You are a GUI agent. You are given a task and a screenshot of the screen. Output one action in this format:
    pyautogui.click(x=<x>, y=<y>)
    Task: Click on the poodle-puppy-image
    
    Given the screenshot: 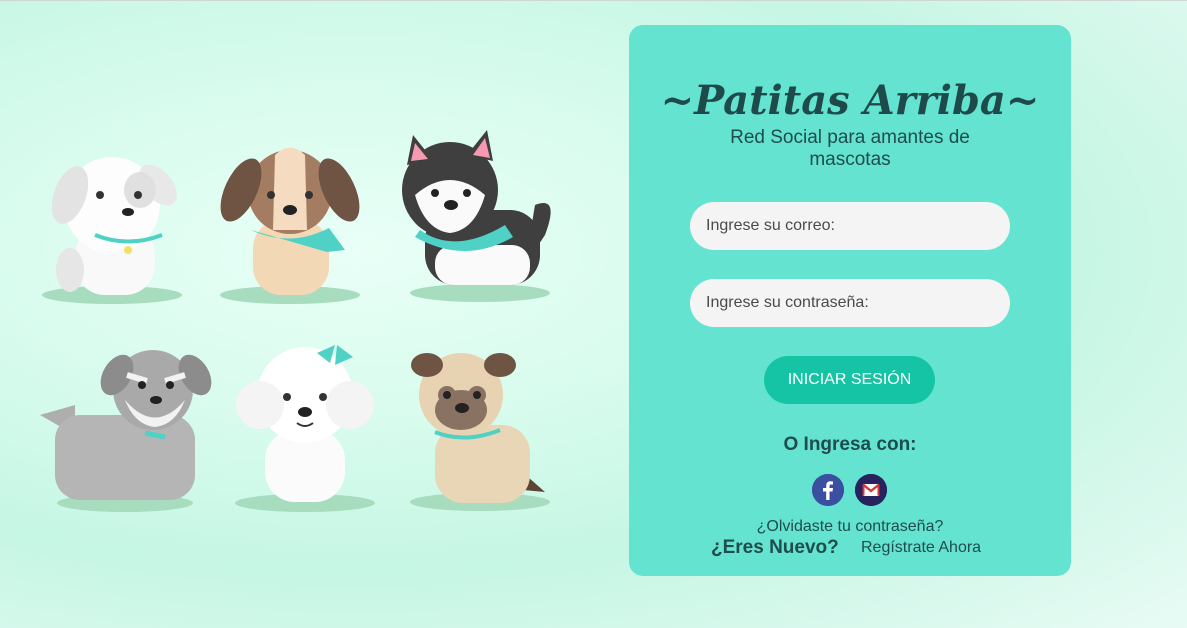 What is the action you would take?
    pyautogui.click(x=305, y=428)
    